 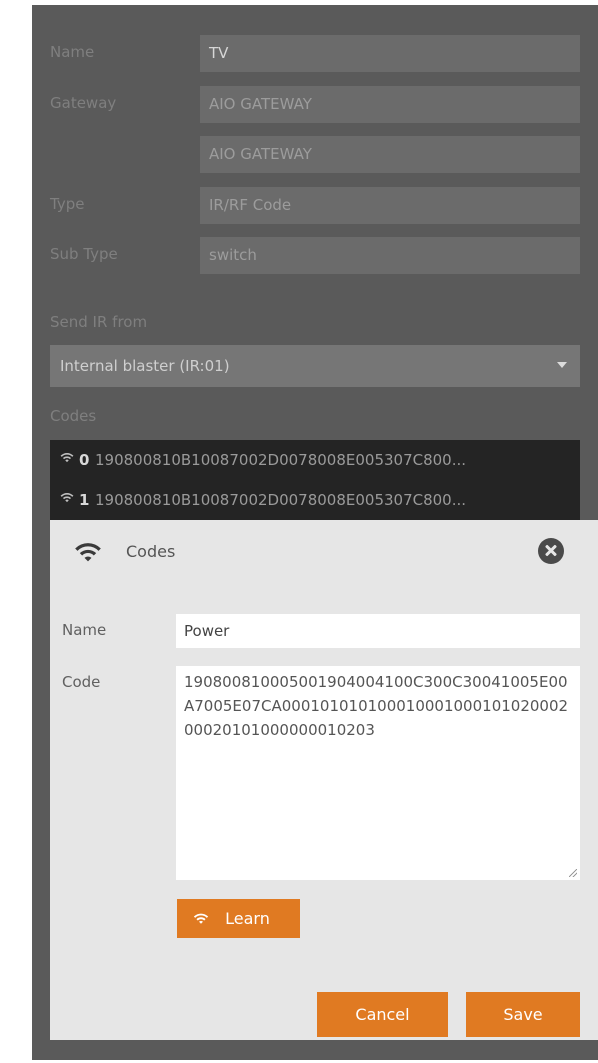 I want to click on learn-button: Learn, so click(x=238, y=918).